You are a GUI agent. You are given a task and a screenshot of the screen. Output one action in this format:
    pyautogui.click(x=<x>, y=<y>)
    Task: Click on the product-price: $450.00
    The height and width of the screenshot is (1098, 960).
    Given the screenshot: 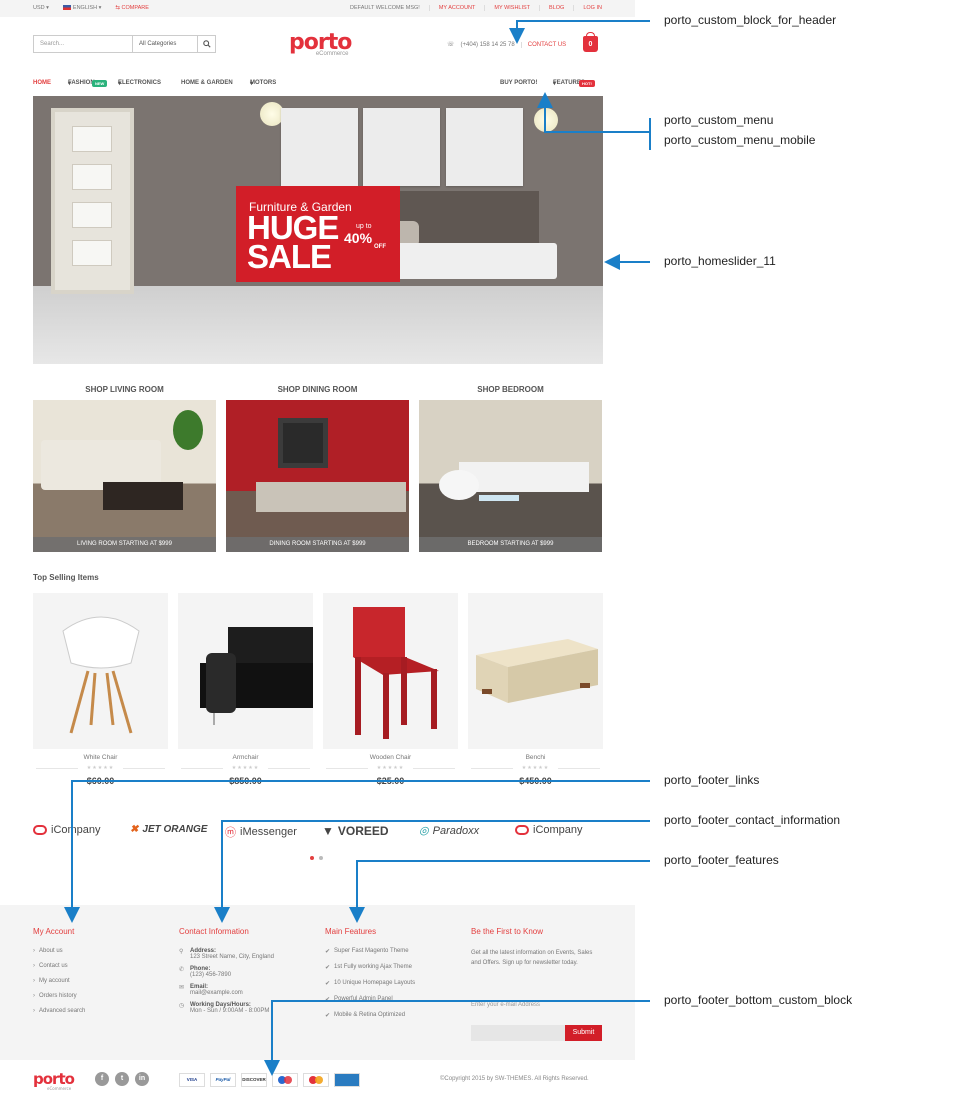 What is the action you would take?
    pyautogui.click(x=535, y=781)
    